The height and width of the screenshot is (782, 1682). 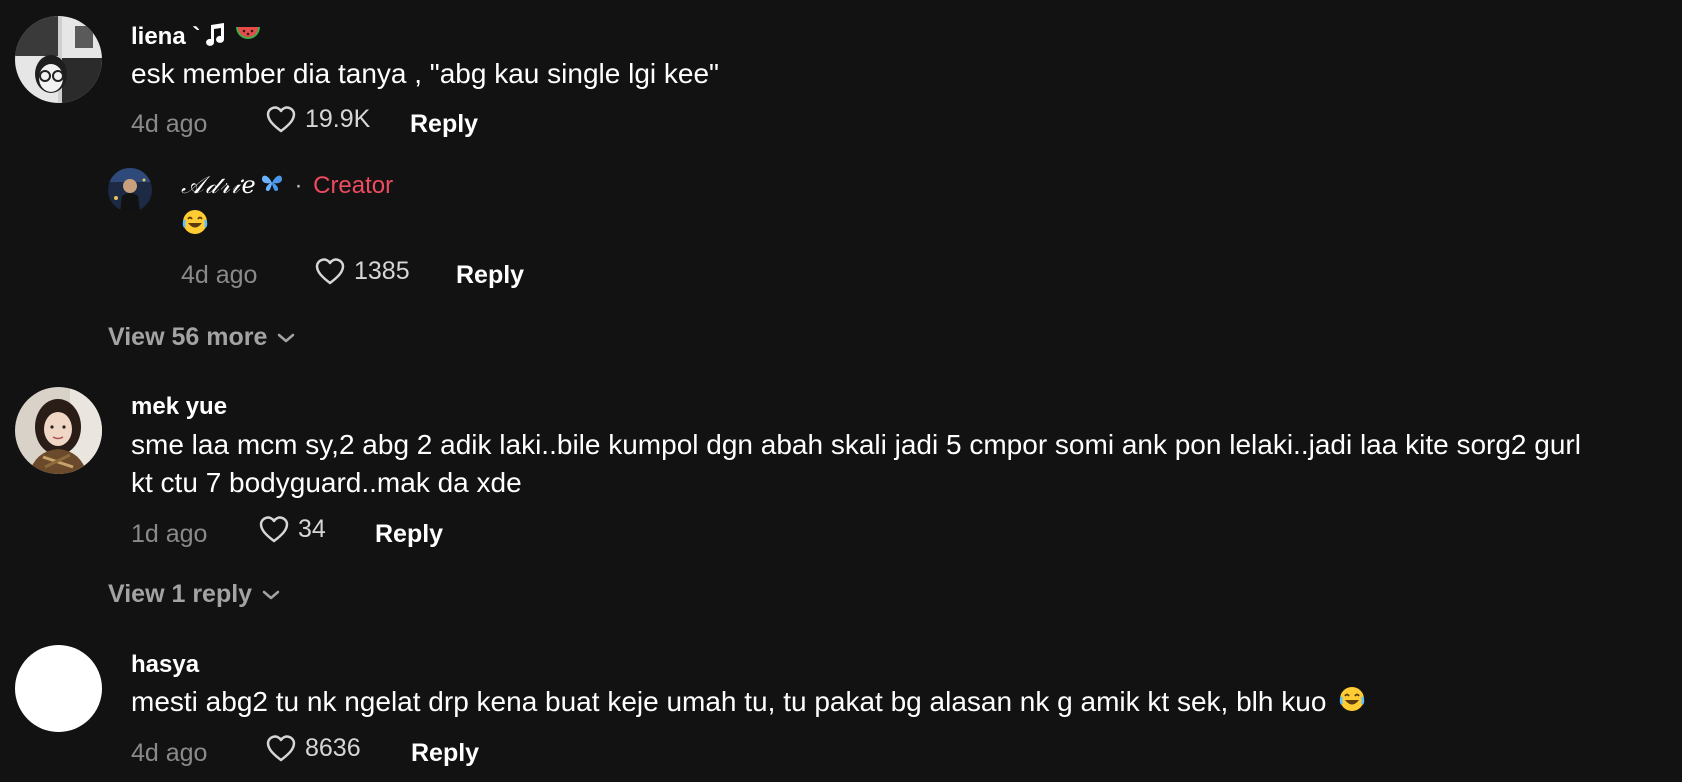 I want to click on comment-username: liena `, so click(x=196, y=37).